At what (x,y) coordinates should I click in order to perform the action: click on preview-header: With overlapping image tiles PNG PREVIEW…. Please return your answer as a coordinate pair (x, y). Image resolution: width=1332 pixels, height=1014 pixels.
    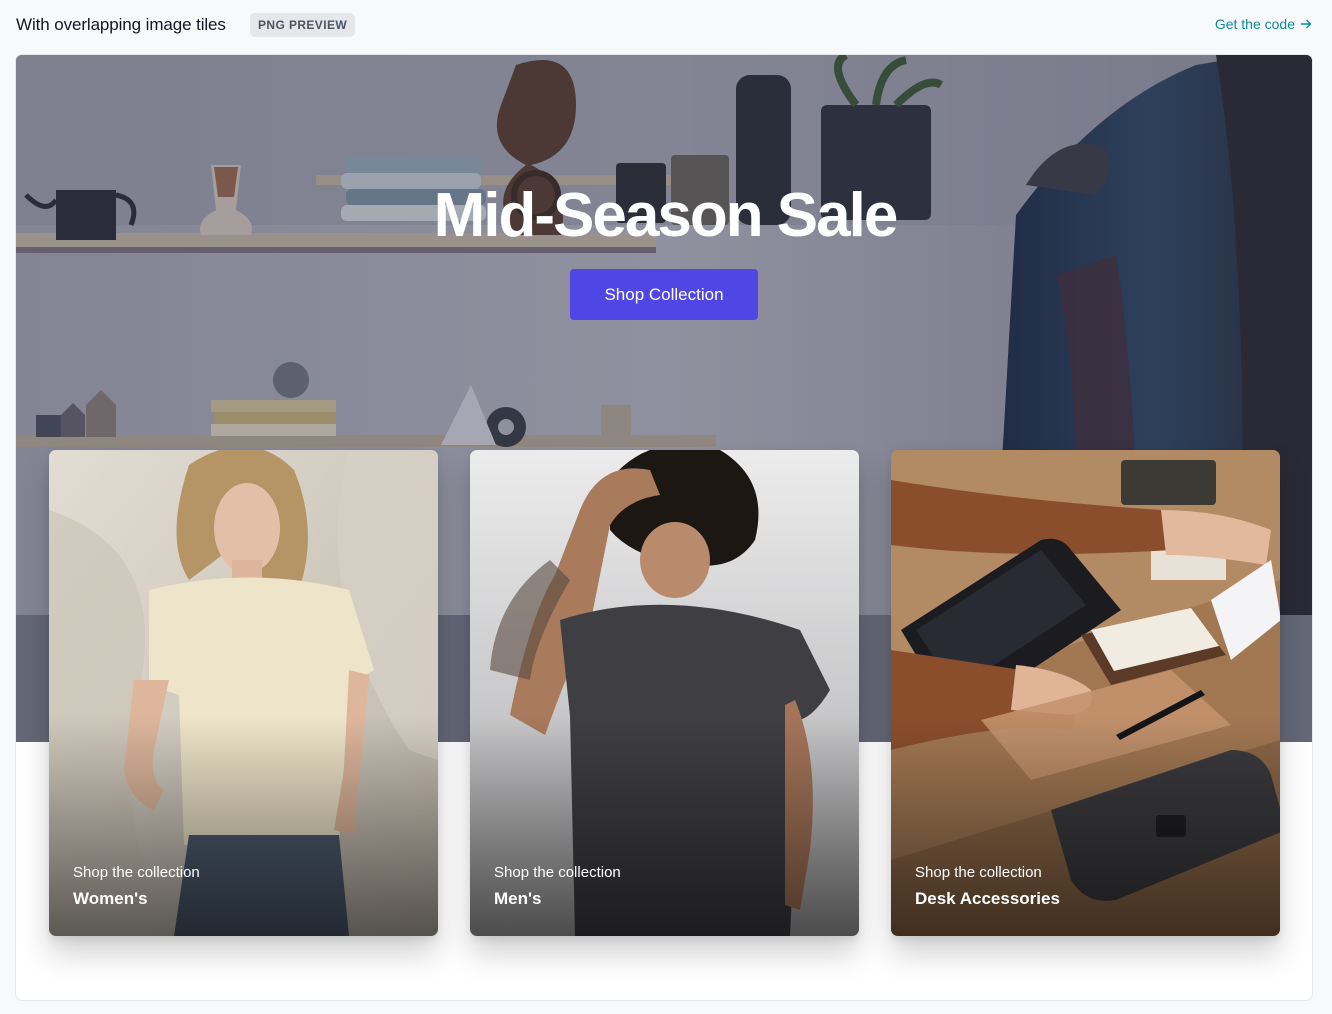
    Looking at the image, I should click on (666, 26).